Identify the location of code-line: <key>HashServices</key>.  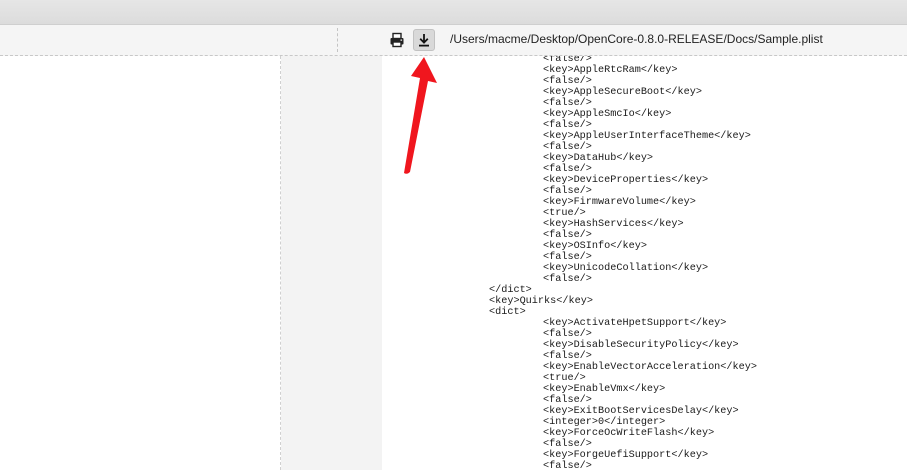
(613, 224).